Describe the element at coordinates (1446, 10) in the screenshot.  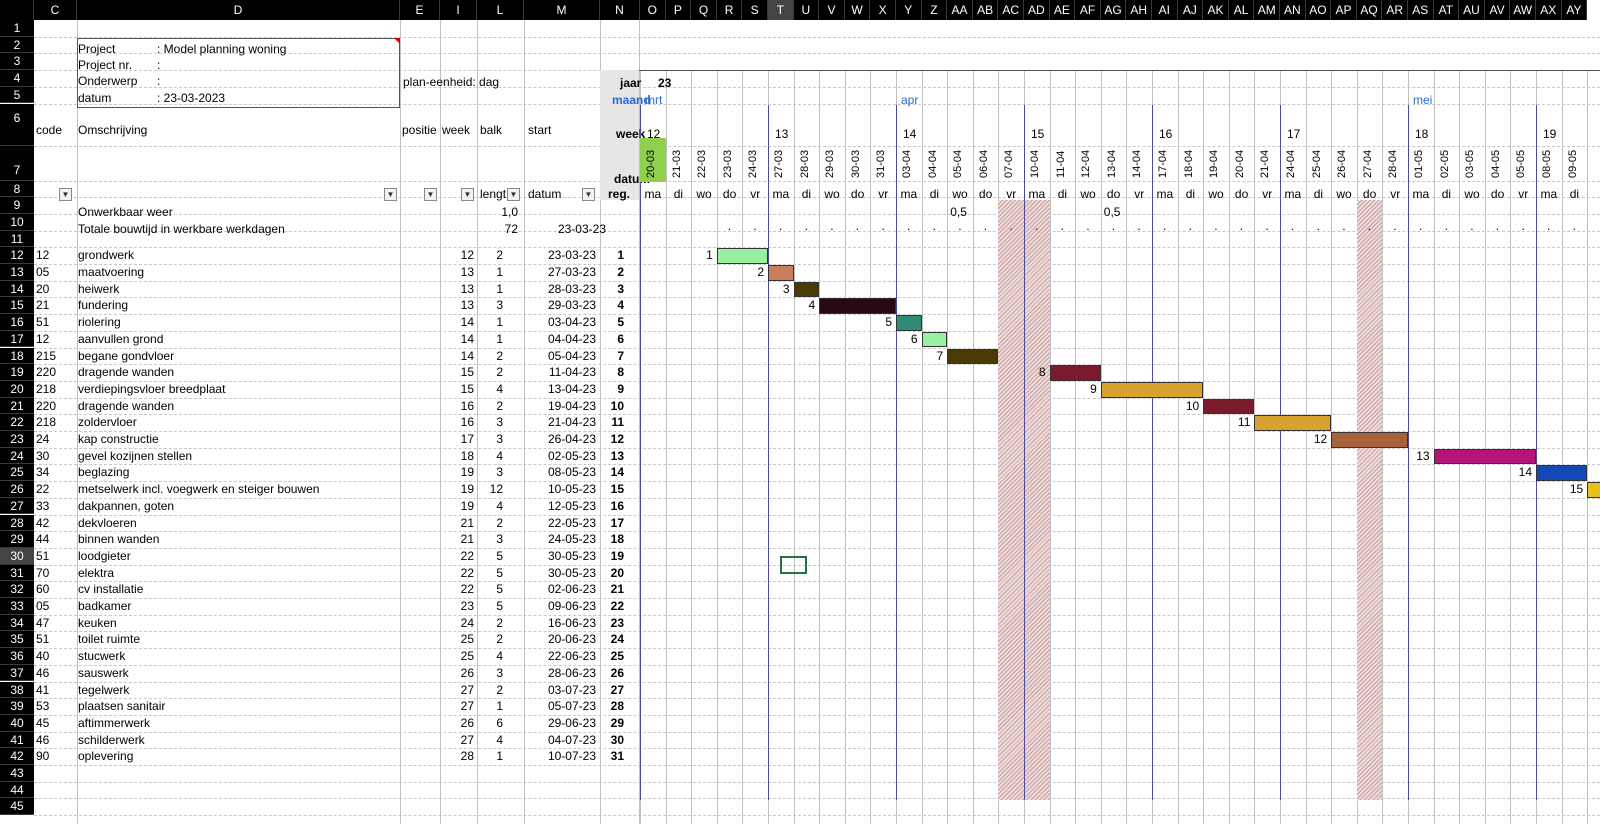
I see `column-header-AT: AT` at that location.